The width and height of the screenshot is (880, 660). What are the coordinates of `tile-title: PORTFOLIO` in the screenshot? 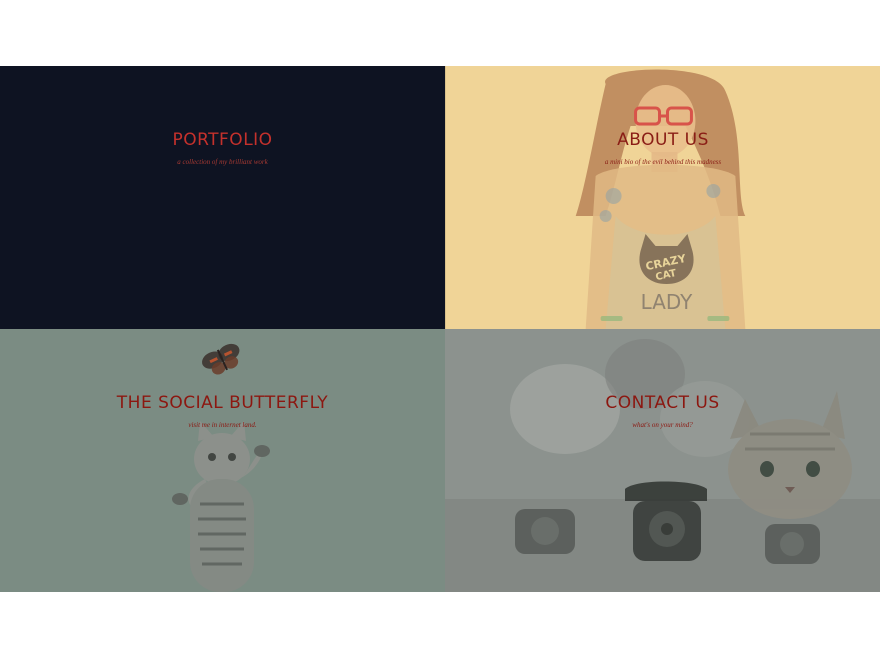 It's located at (222, 140).